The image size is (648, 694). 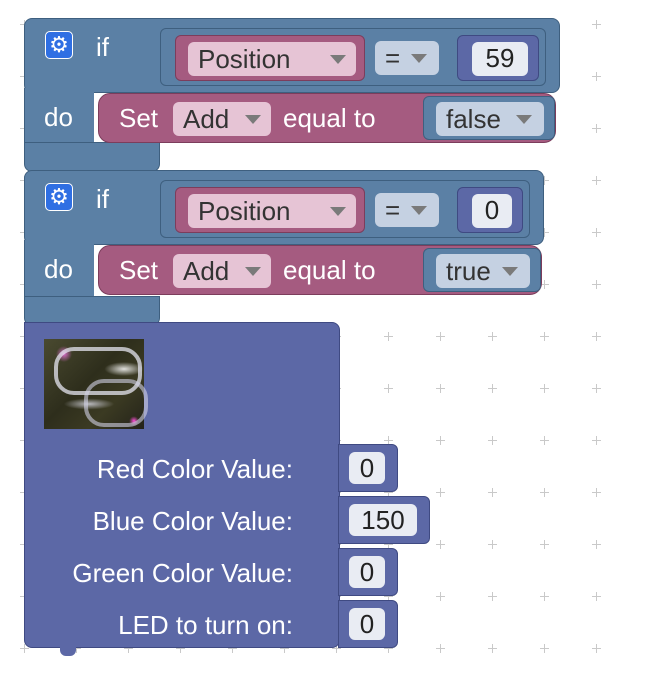 I want to click on number-block: 59, so click(x=498, y=58).